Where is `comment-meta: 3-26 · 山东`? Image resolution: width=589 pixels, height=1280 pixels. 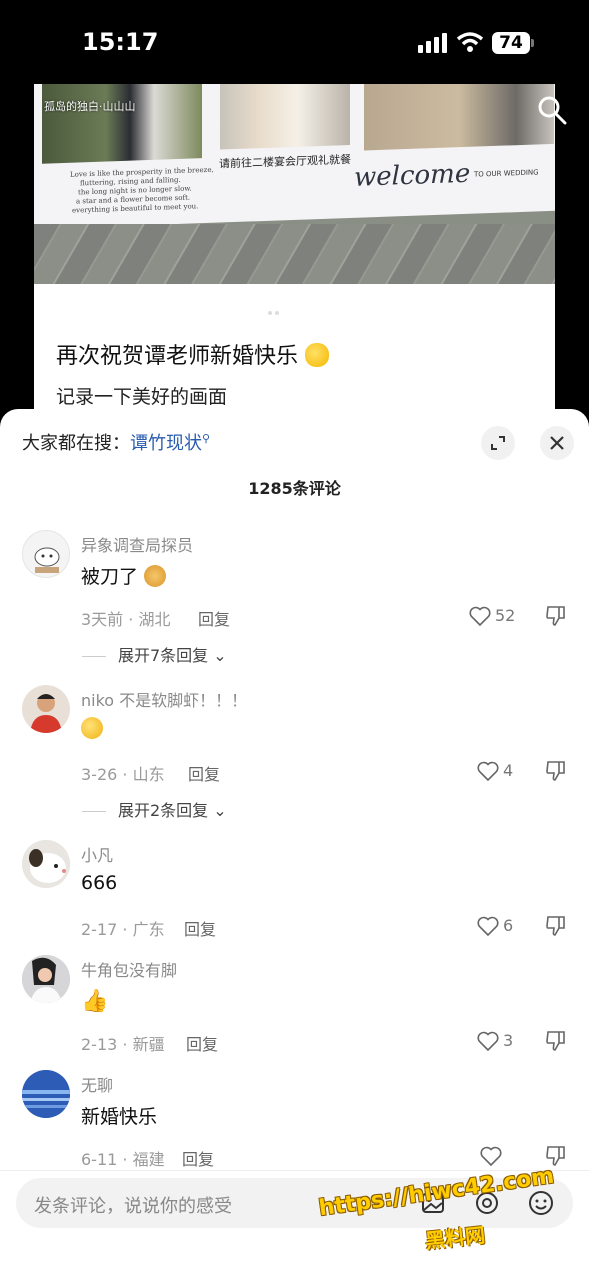 comment-meta: 3-26 · 山东 is located at coordinates (123, 774).